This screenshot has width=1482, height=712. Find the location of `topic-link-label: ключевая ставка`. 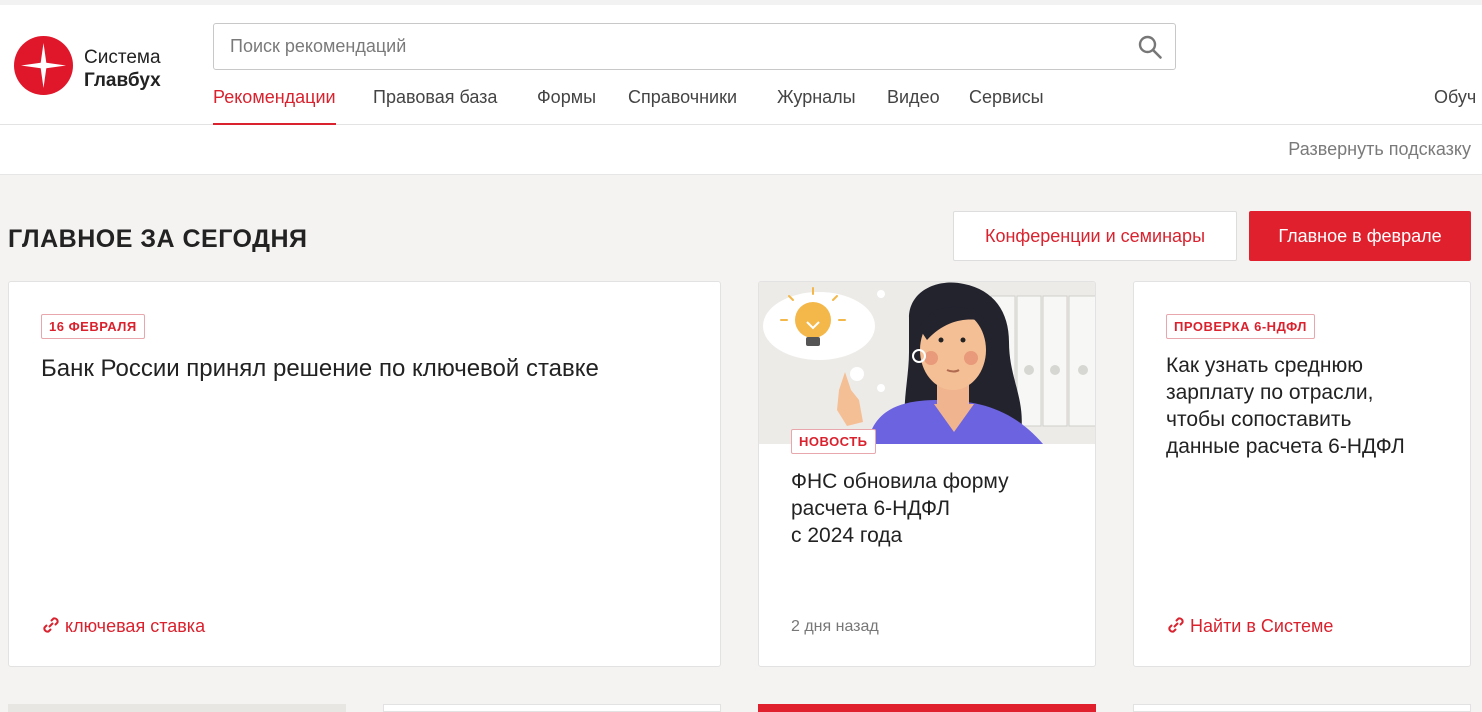

topic-link-label: ключевая ставка is located at coordinates (135, 626).